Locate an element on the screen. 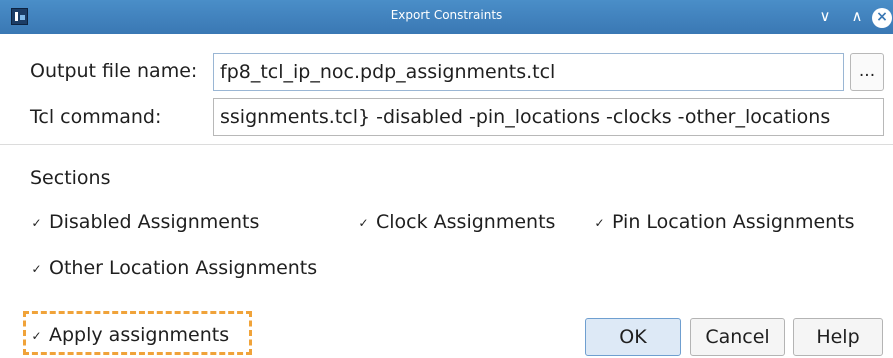 The image size is (893, 358). cancel-button: Cancel is located at coordinates (737, 337).